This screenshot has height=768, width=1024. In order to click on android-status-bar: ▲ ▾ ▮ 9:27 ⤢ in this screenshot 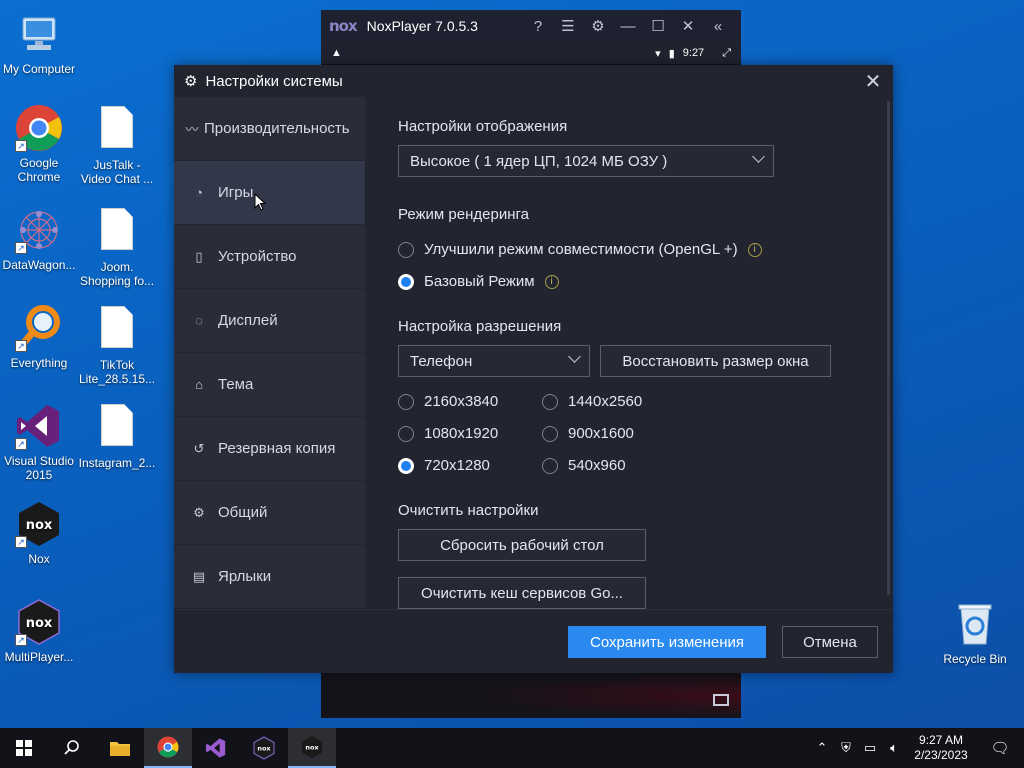, I will do `click(531, 53)`.